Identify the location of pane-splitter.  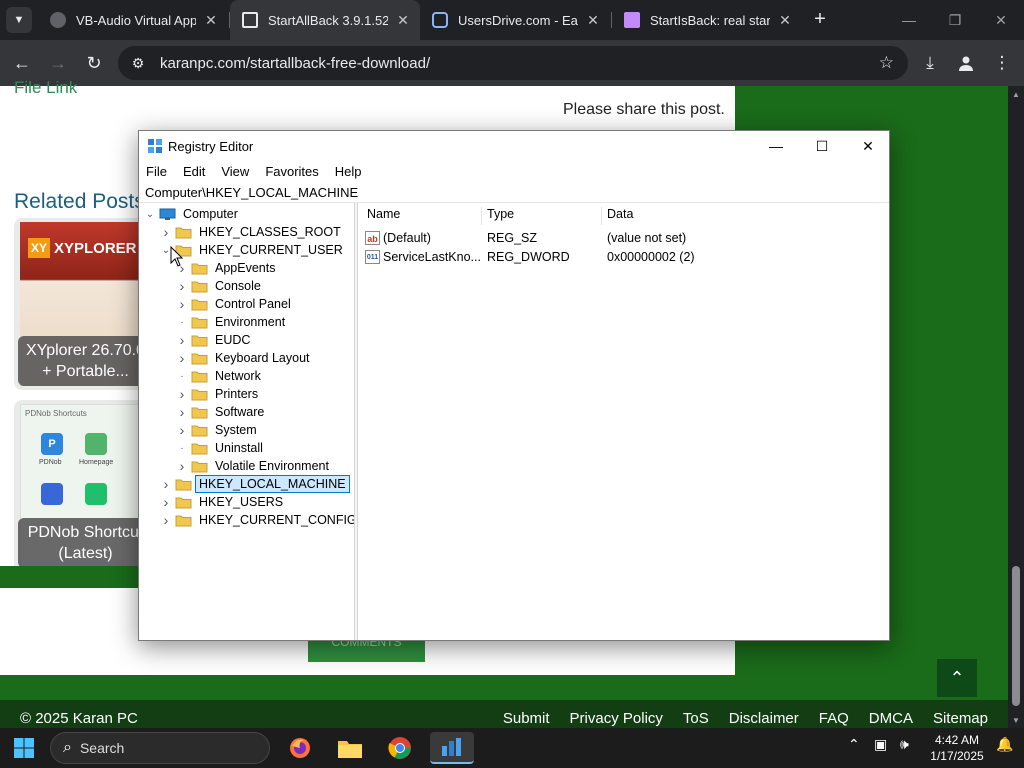
(356, 421).